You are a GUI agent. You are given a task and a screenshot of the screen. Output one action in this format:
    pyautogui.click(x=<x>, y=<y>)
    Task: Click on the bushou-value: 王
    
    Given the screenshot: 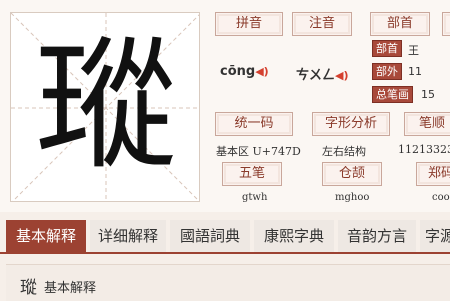 What is the action you would take?
    pyautogui.click(x=413, y=50)
    